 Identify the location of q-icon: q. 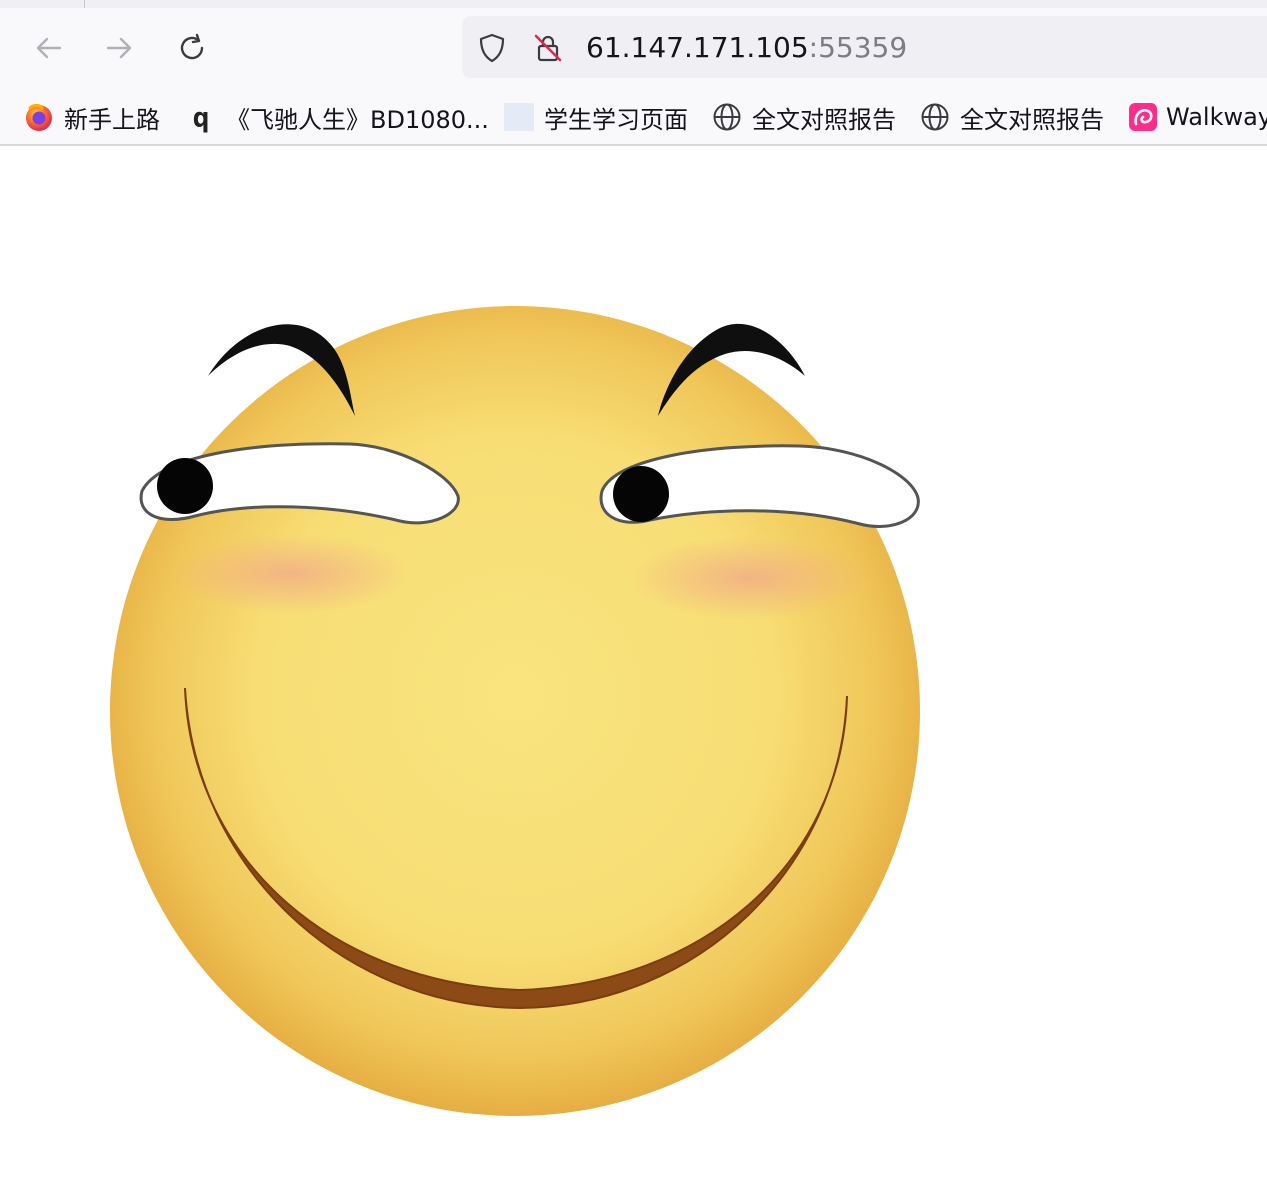
(201, 117).